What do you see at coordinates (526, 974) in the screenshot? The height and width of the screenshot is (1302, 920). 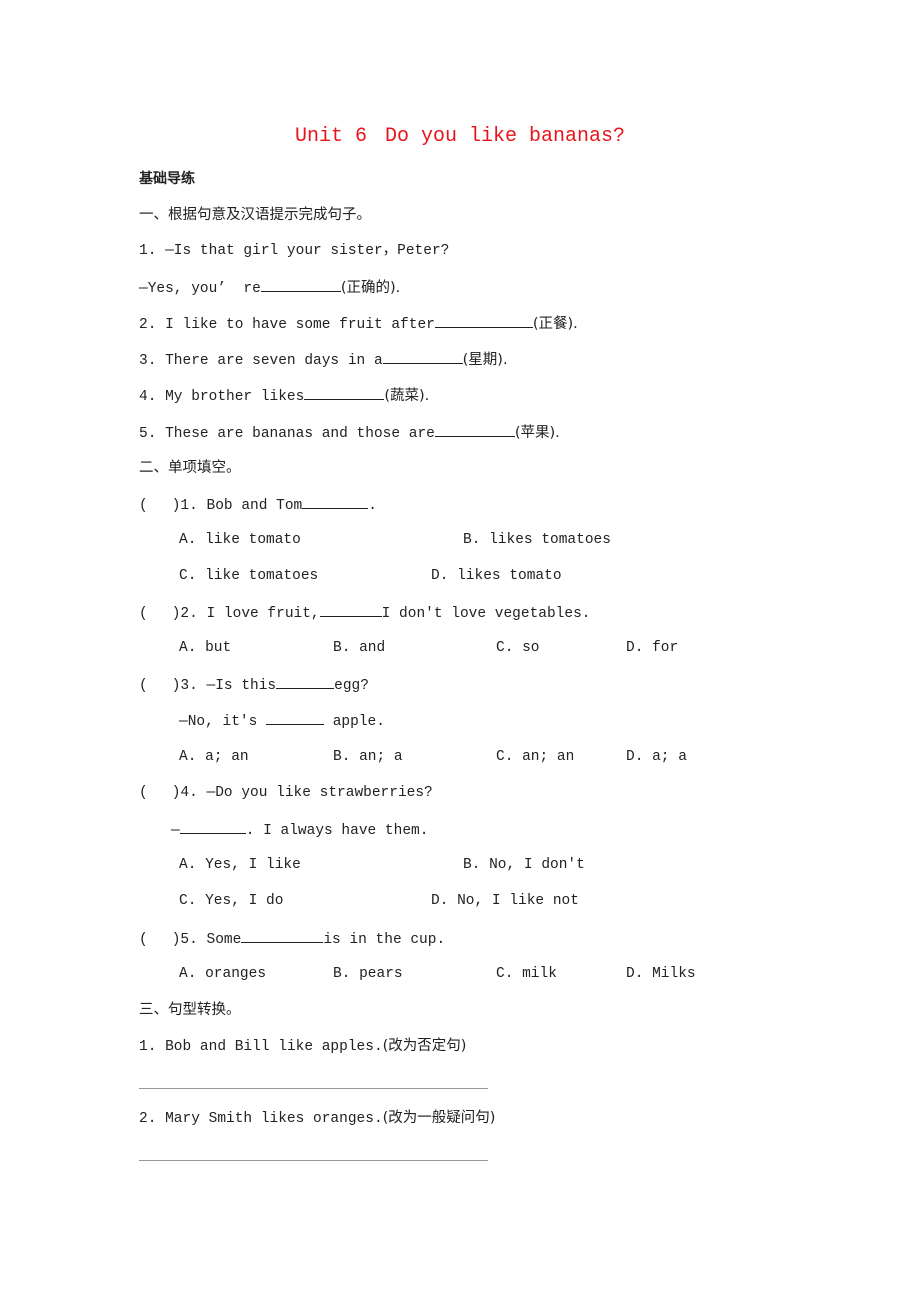 I see `option: C. milk` at bounding box center [526, 974].